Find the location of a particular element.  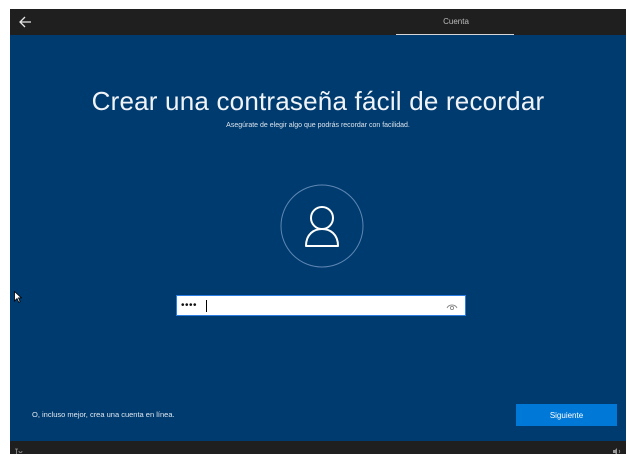

arrow-left-icon is located at coordinates (25, 22).